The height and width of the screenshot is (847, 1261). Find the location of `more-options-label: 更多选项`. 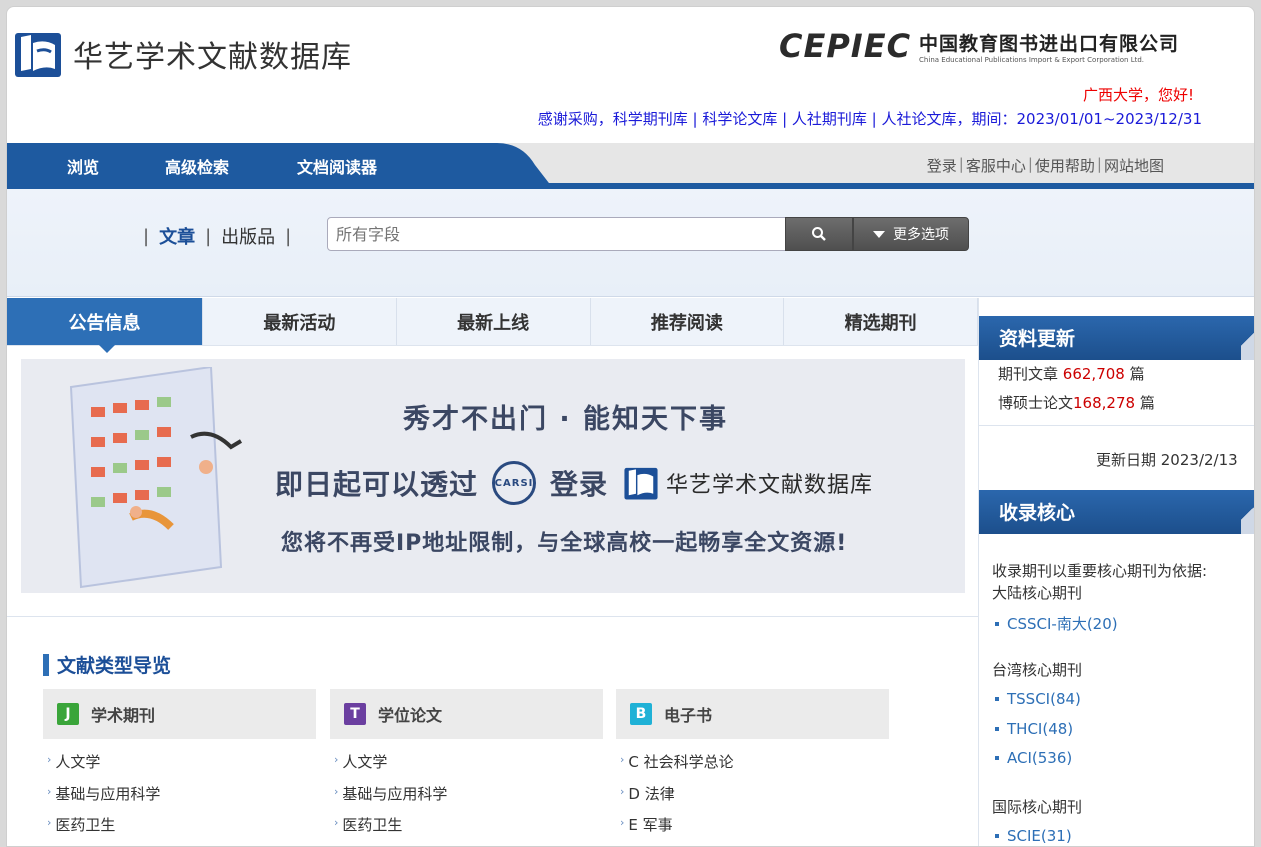

more-options-label: 更多选项 is located at coordinates (921, 235).